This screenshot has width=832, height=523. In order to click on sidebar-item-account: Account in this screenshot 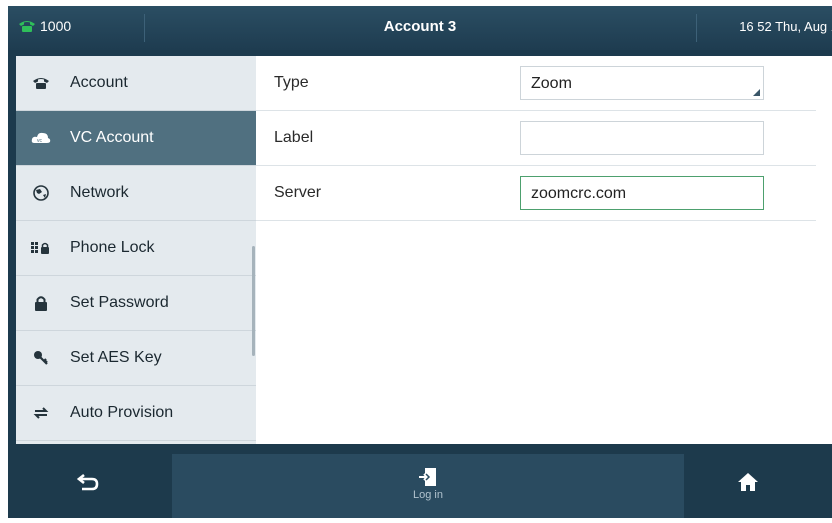, I will do `click(136, 83)`.